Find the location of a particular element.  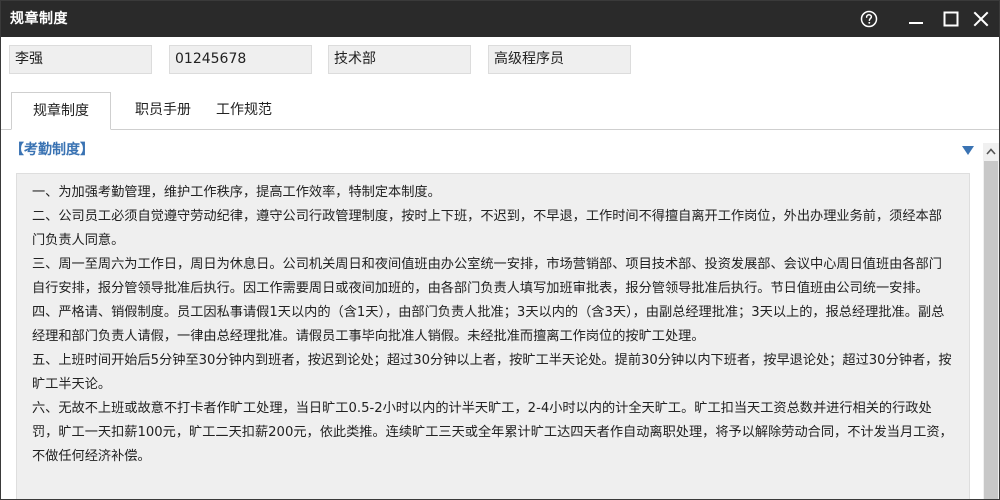

scroll-up-button is located at coordinates (991, 151).